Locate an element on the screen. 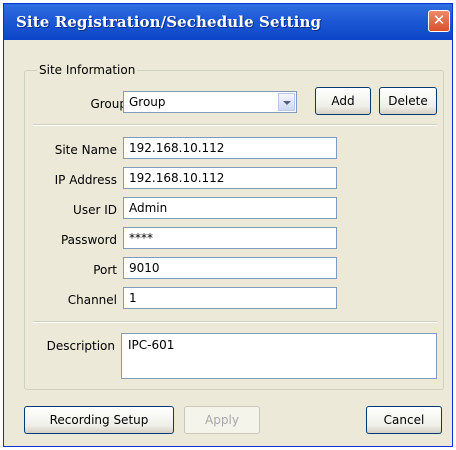 This screenshot has height=450, width=456. group-select-value: Group is located at coordinates (147, 102).